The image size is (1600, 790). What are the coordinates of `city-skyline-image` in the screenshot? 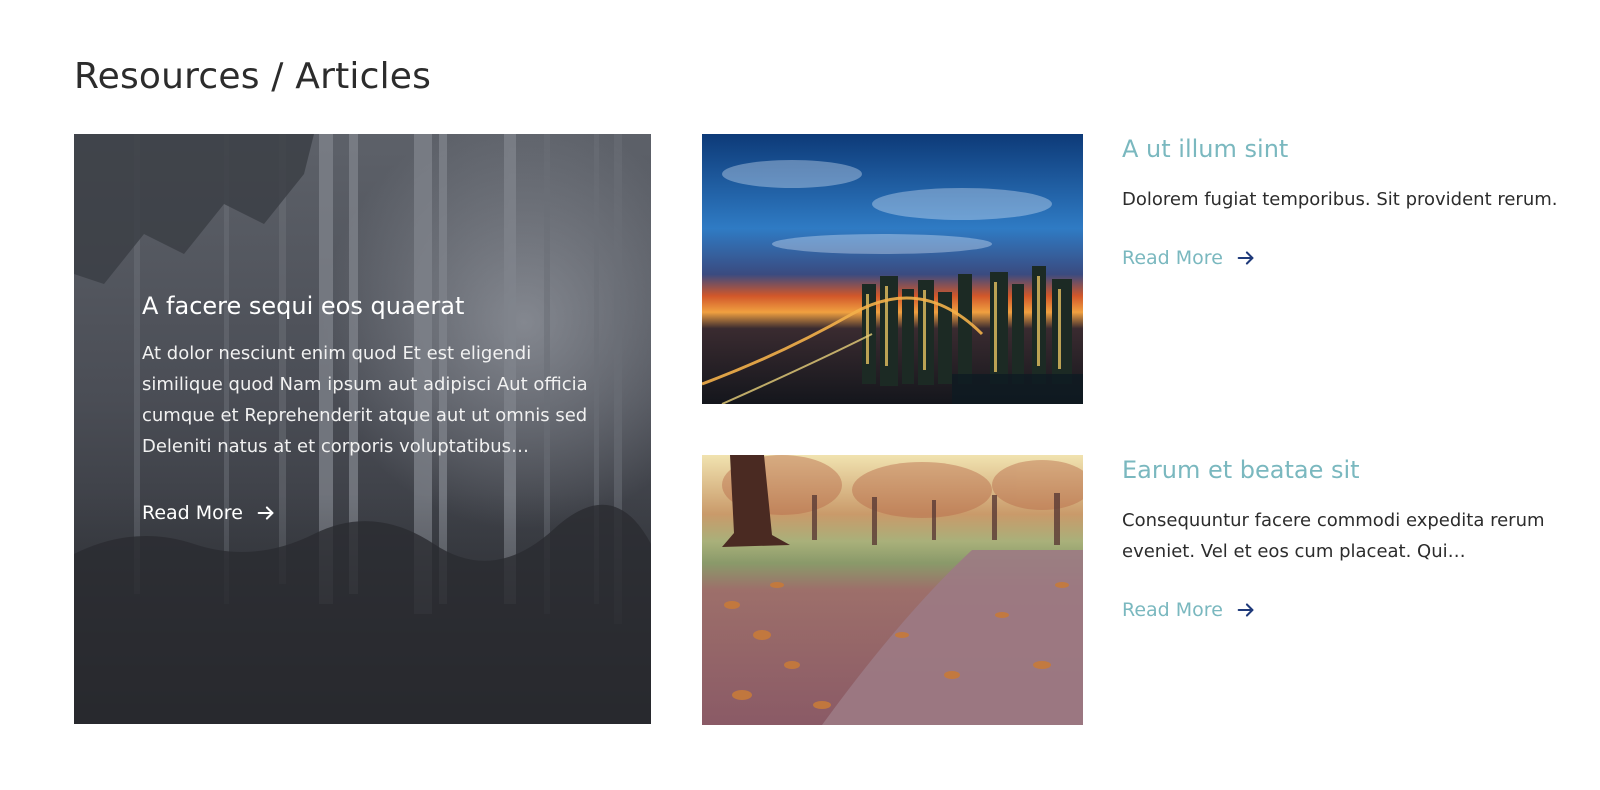 It's located at (892, 269).